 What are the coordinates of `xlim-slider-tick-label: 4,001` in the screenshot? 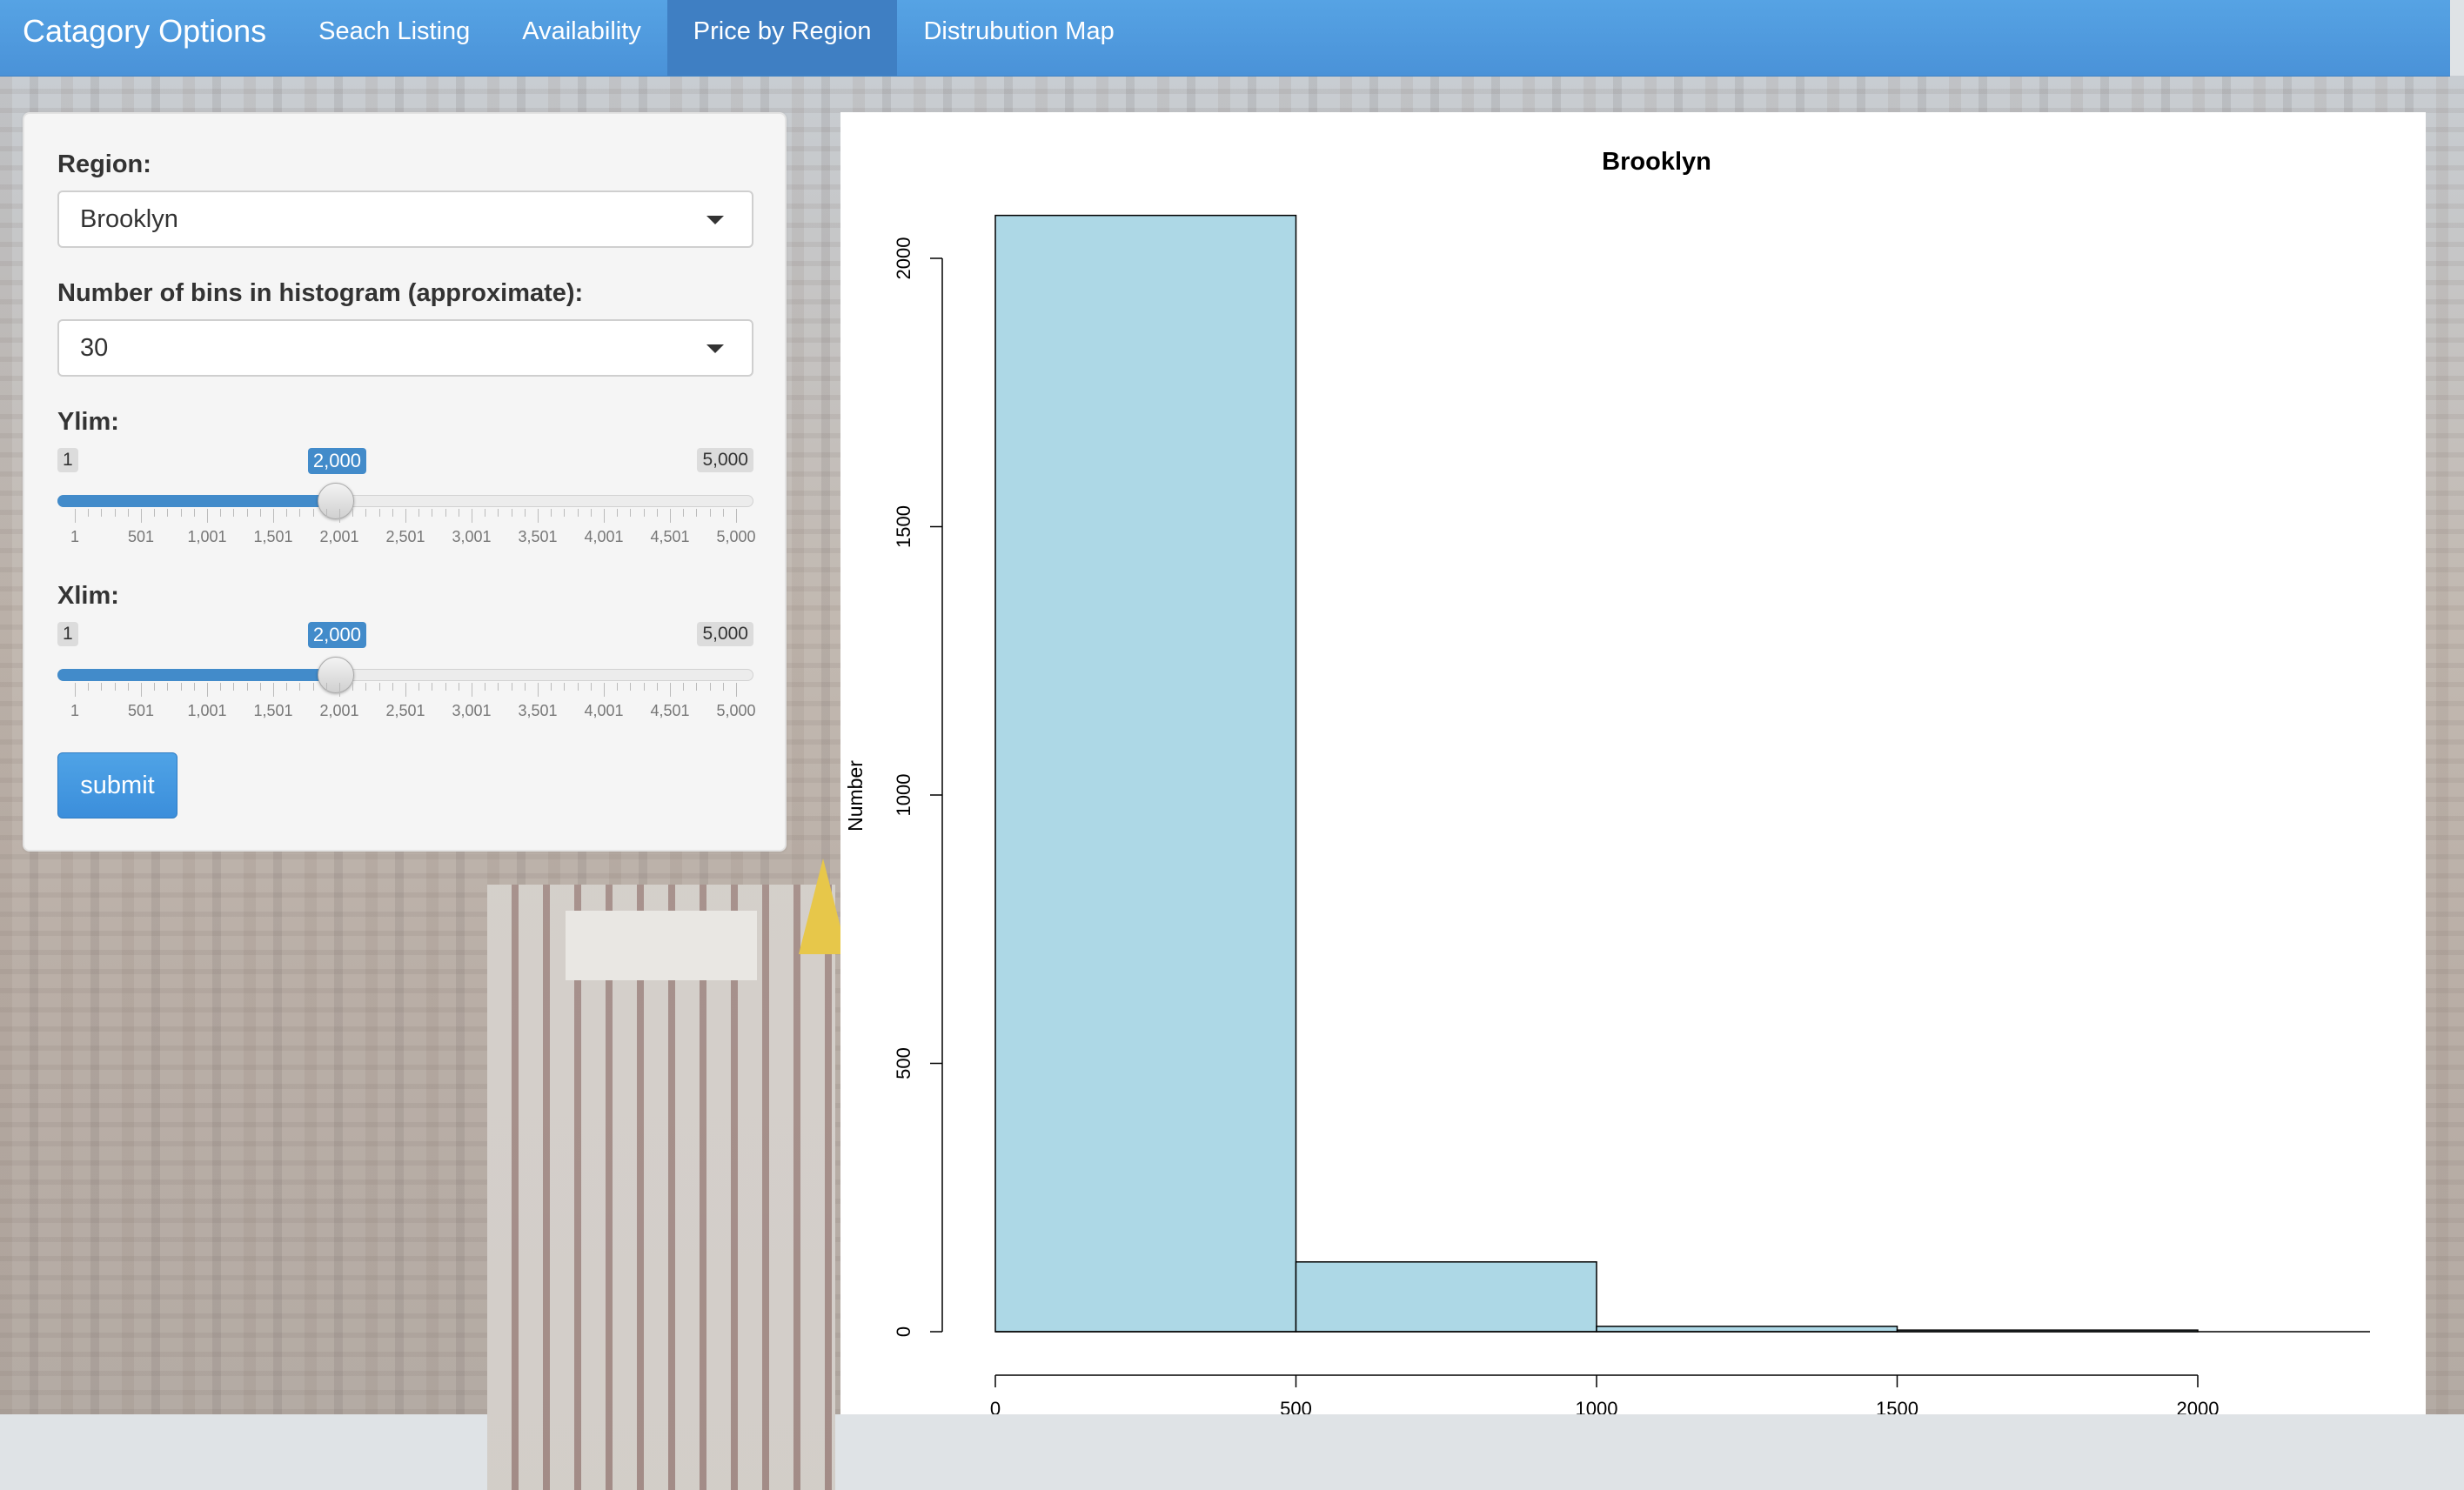 It's located at (604, 710).